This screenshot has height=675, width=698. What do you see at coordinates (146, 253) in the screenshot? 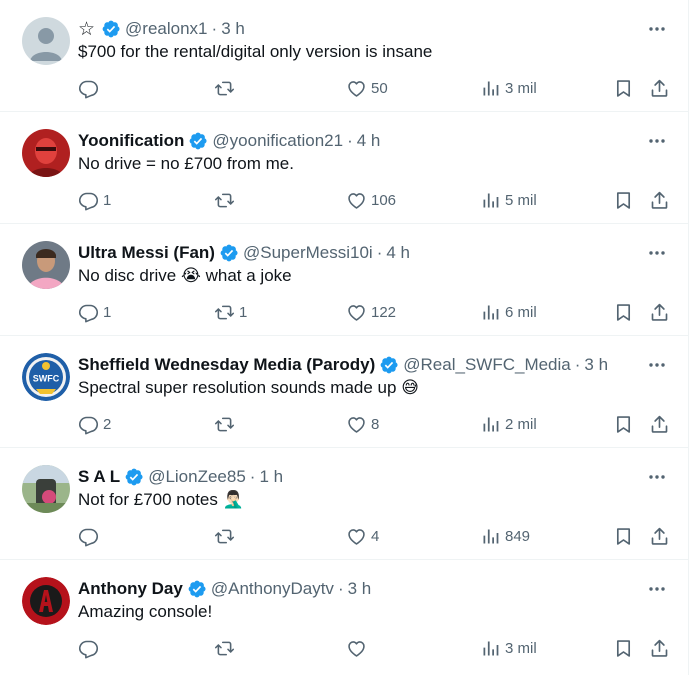
I see `display-name: Ultra Messi (Fan)` at bounding box center [146, 253].